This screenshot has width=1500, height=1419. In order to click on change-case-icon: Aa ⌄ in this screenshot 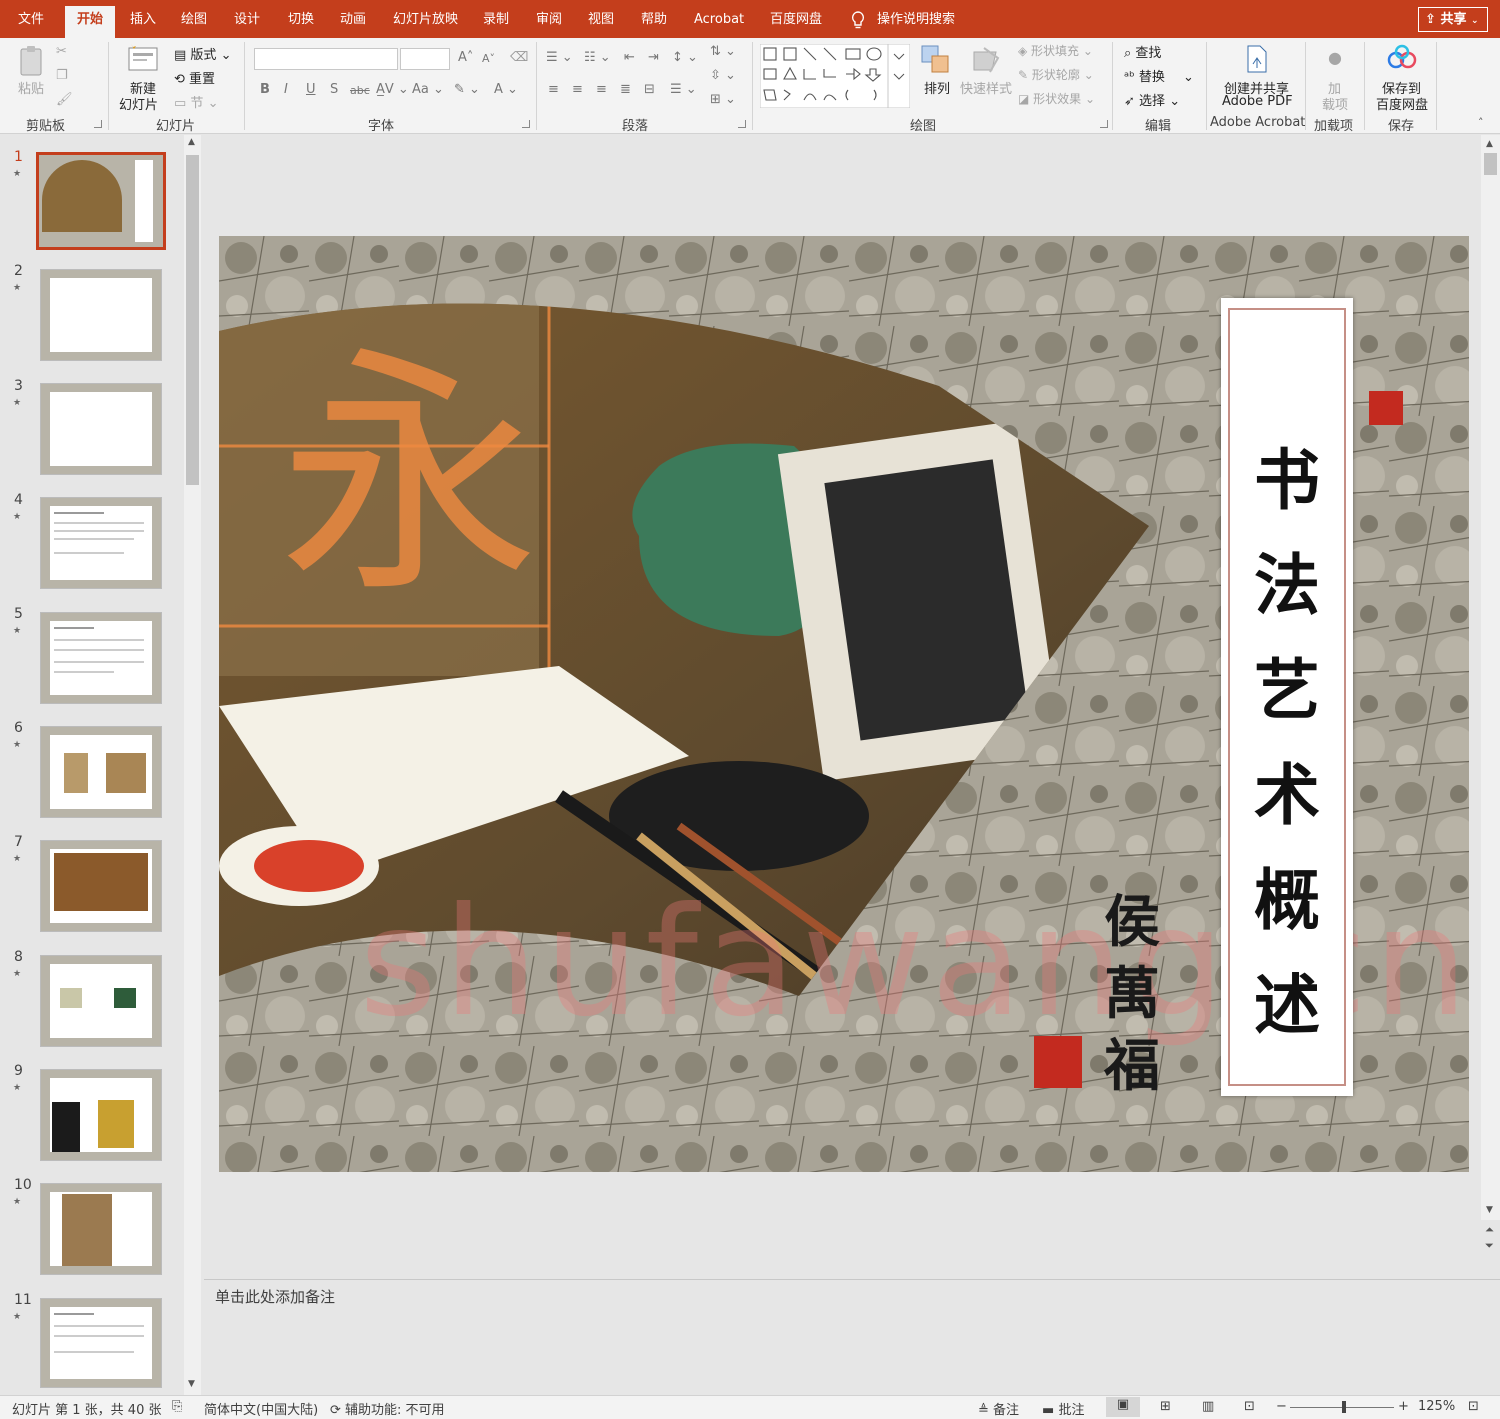, I will do `click(428, 89)`.